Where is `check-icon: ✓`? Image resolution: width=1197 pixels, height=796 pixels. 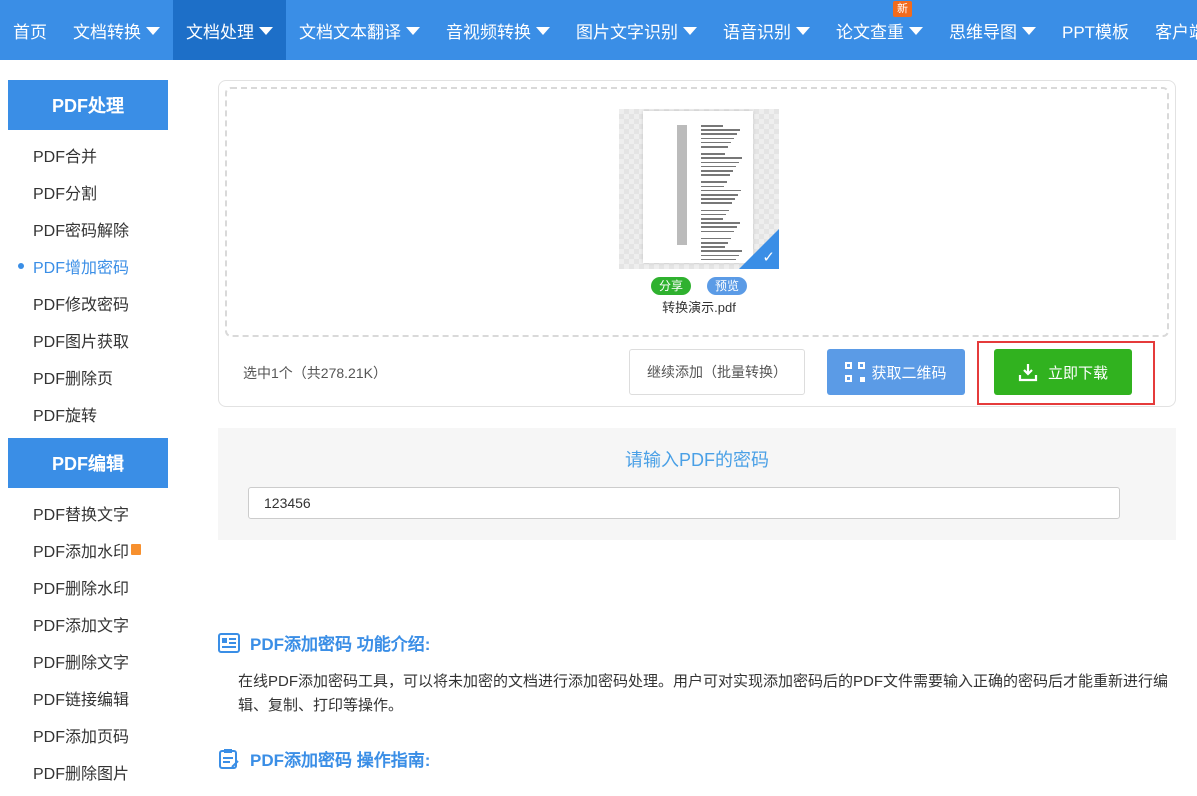 check-icon: ✓ is located at coordinates (768, 257).